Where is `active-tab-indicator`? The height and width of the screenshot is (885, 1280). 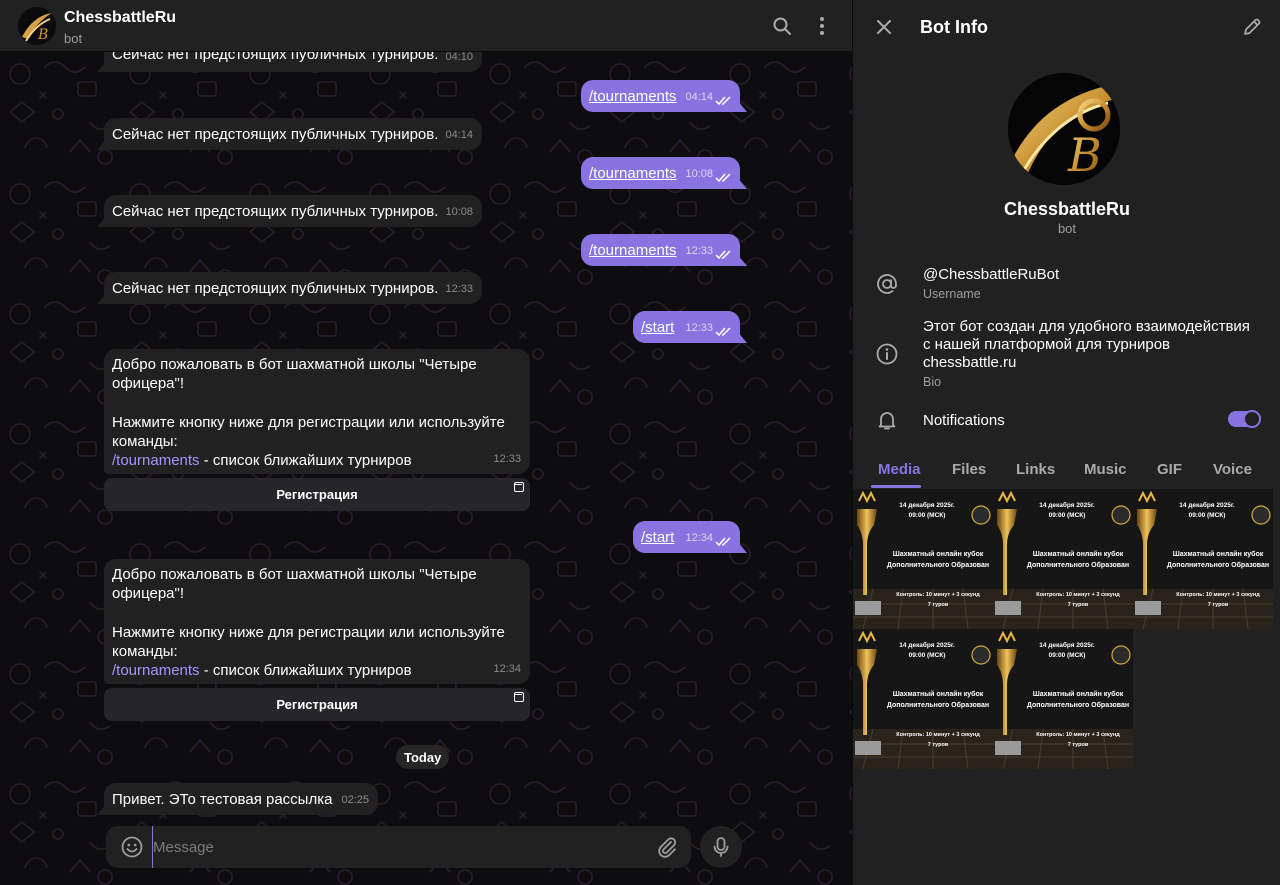
active-tab-indicator is located at coordinates (896, 486).